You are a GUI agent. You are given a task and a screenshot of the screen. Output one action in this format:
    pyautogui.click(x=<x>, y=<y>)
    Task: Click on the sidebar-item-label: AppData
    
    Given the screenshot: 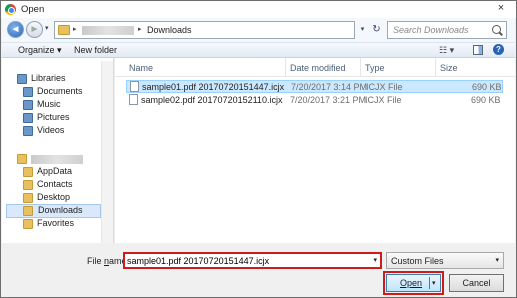 What is the action you would take?
    pyautogui.click(x=55, y=171)
    